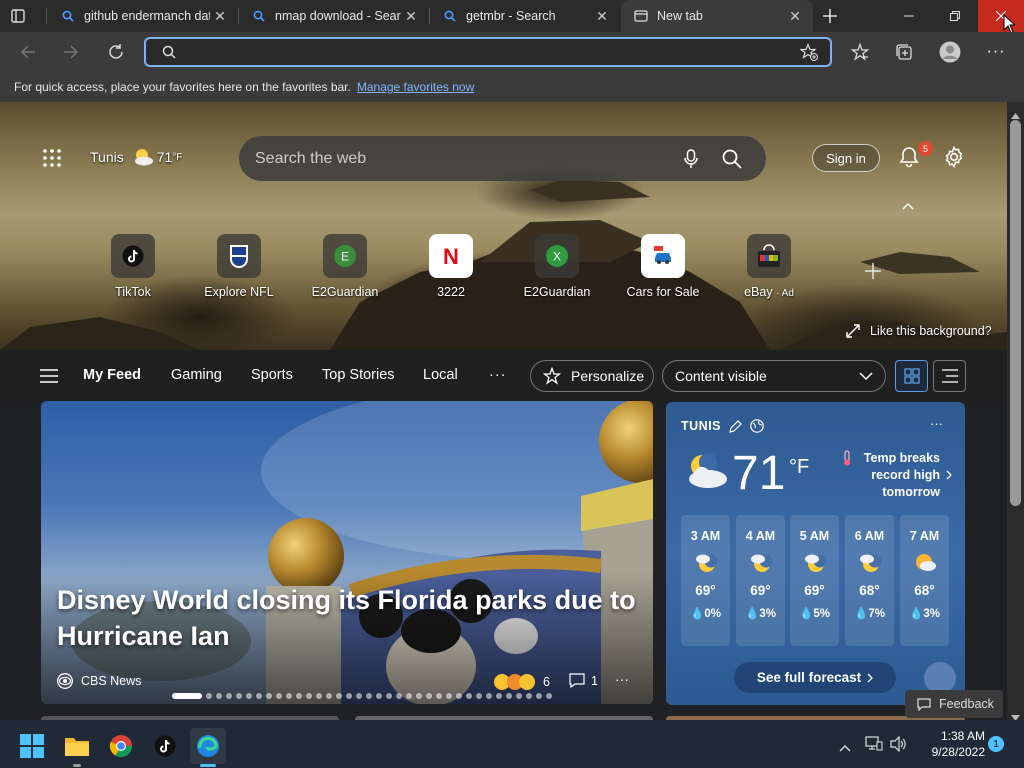 The image size is (1024, 768). Describe the element at coordinates (136, 157) in the screenshot. I see `hero-weather: Tunis 71 °F` at that location.